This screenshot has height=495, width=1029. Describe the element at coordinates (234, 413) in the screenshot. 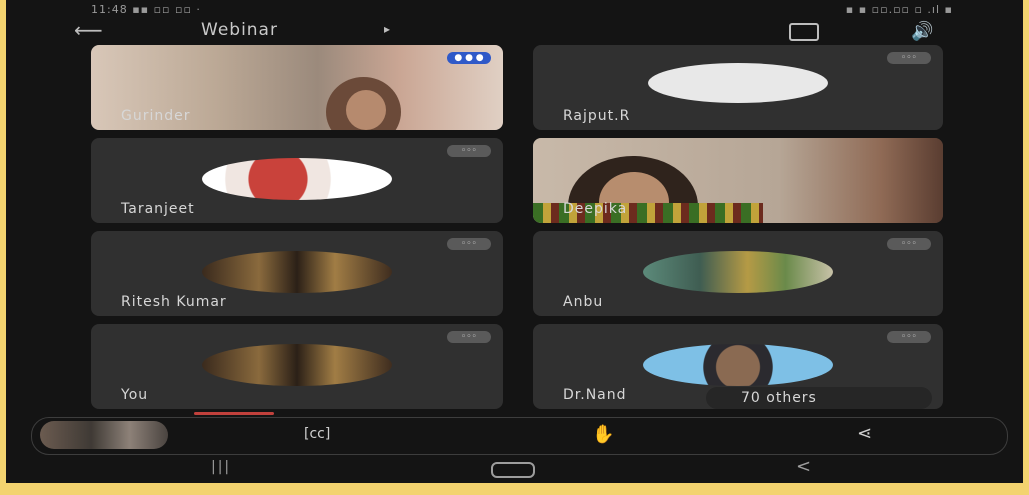

I see `recording-indicator` at that location.